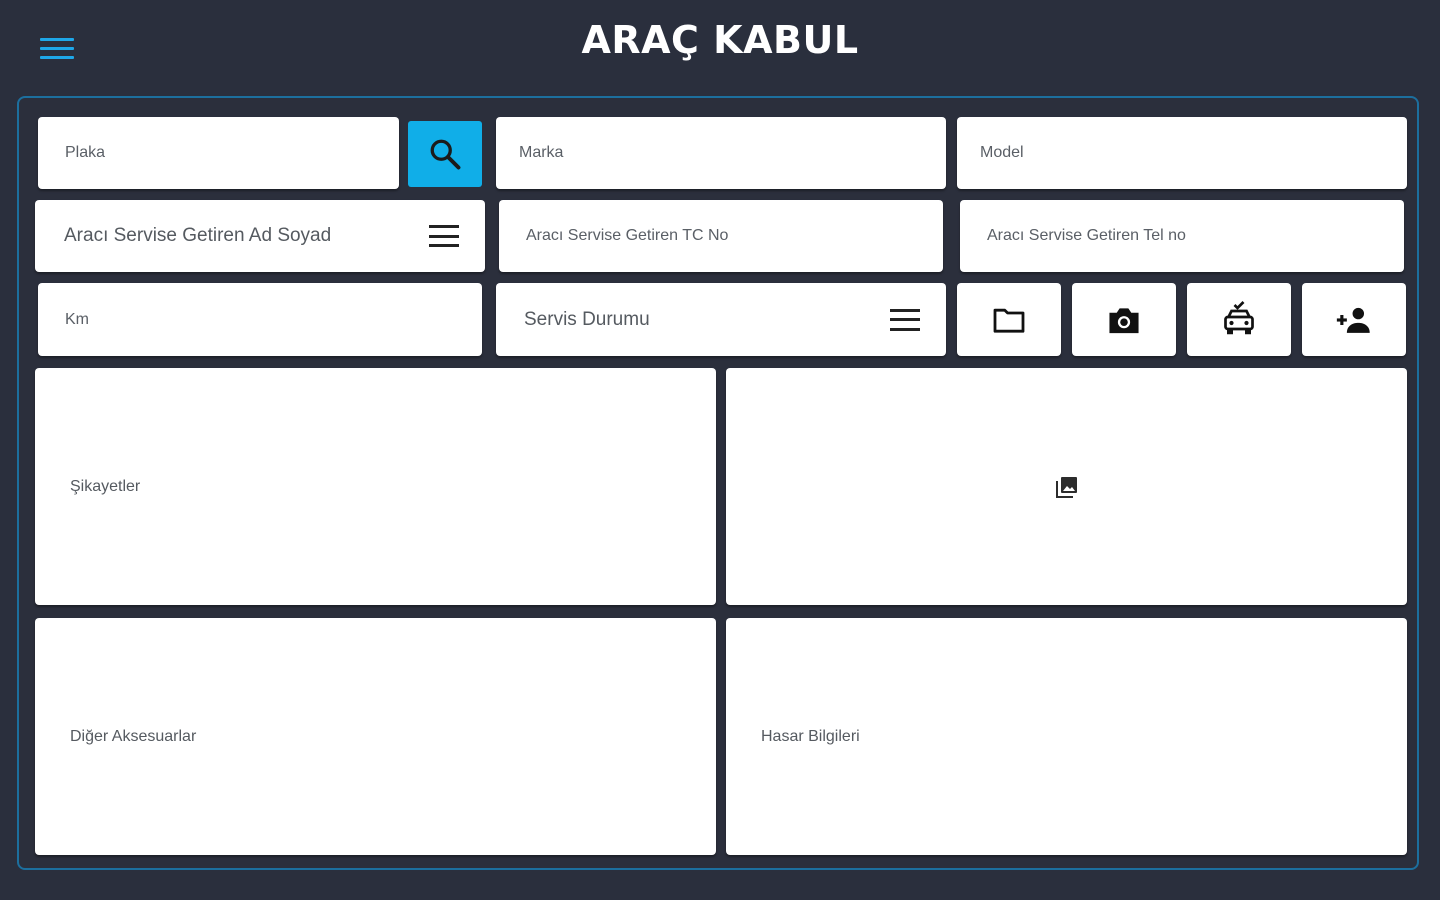 Image resolution: width=1440 pixels, height=900 pixels. I want to click on driver-tc-input, so click(734, 236).